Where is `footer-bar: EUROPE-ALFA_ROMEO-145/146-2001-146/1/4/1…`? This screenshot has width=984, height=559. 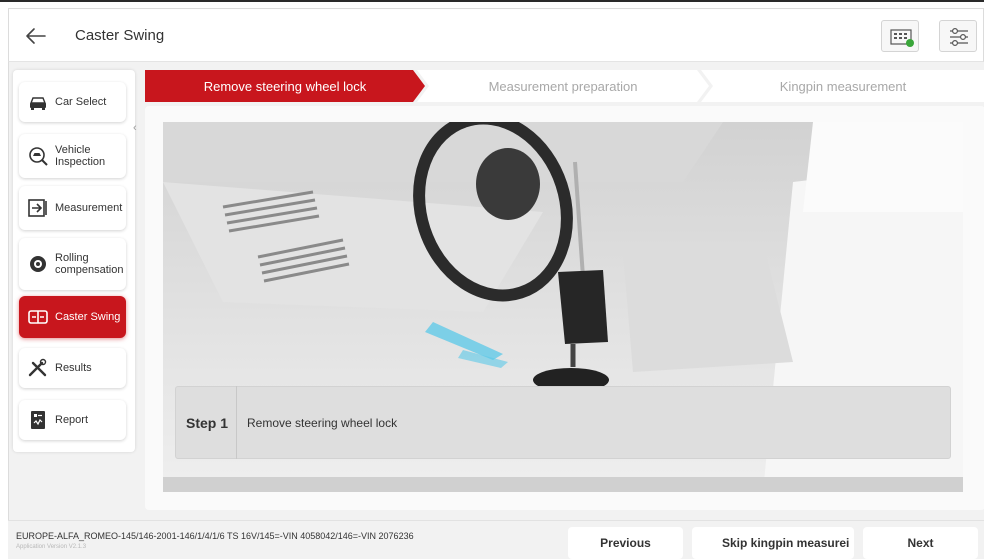 footer-bar: EUROPE-ALFA_ROMEO-145/146-2001-146/1/4/1… is located at coordinates (496, 539).